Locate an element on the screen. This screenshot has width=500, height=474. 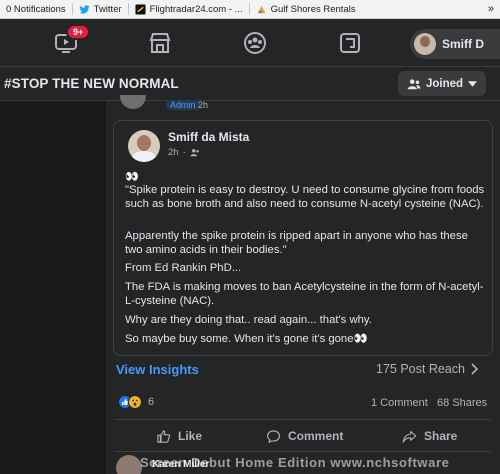
reaction-count: 6 is located at coordinates (151, 402).